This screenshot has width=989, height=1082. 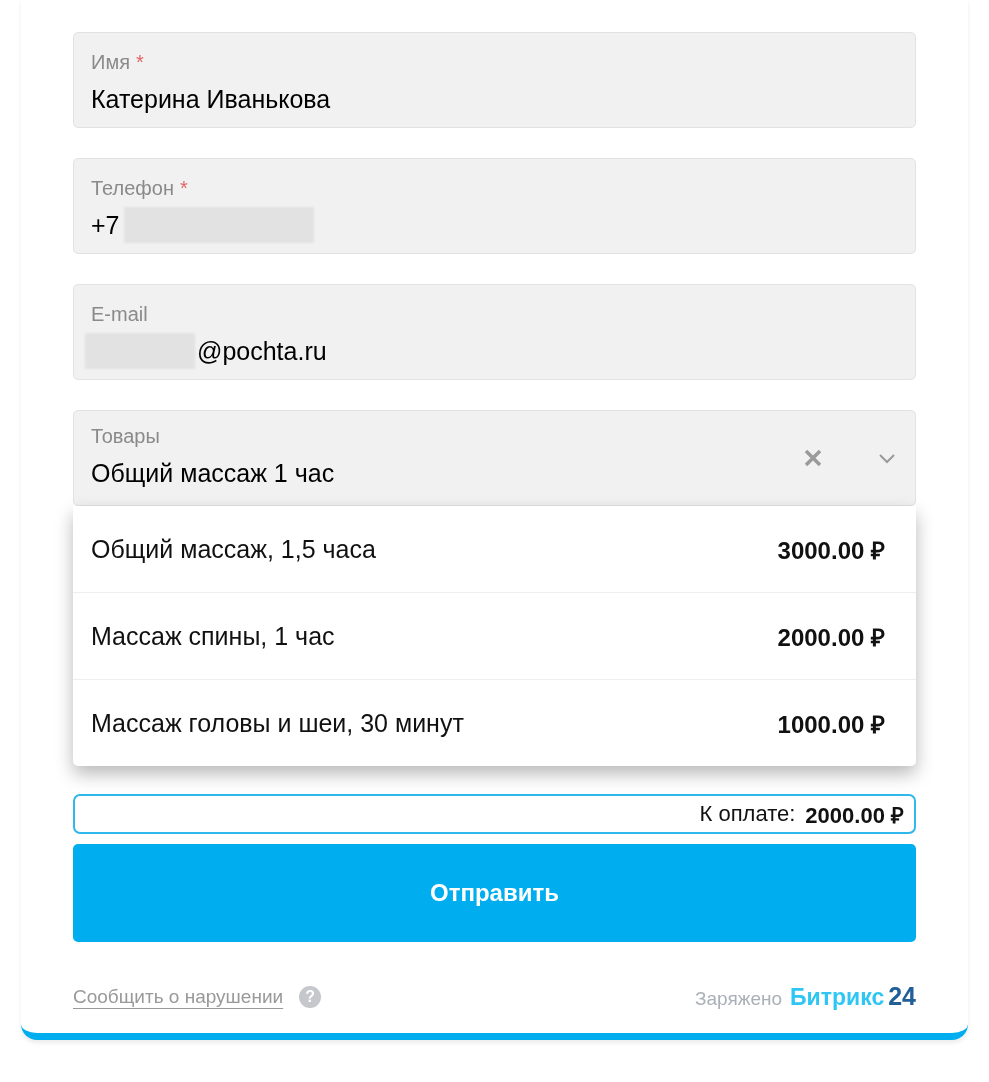 I want to click on field-label: E-mail, so click(x=119, y=315).